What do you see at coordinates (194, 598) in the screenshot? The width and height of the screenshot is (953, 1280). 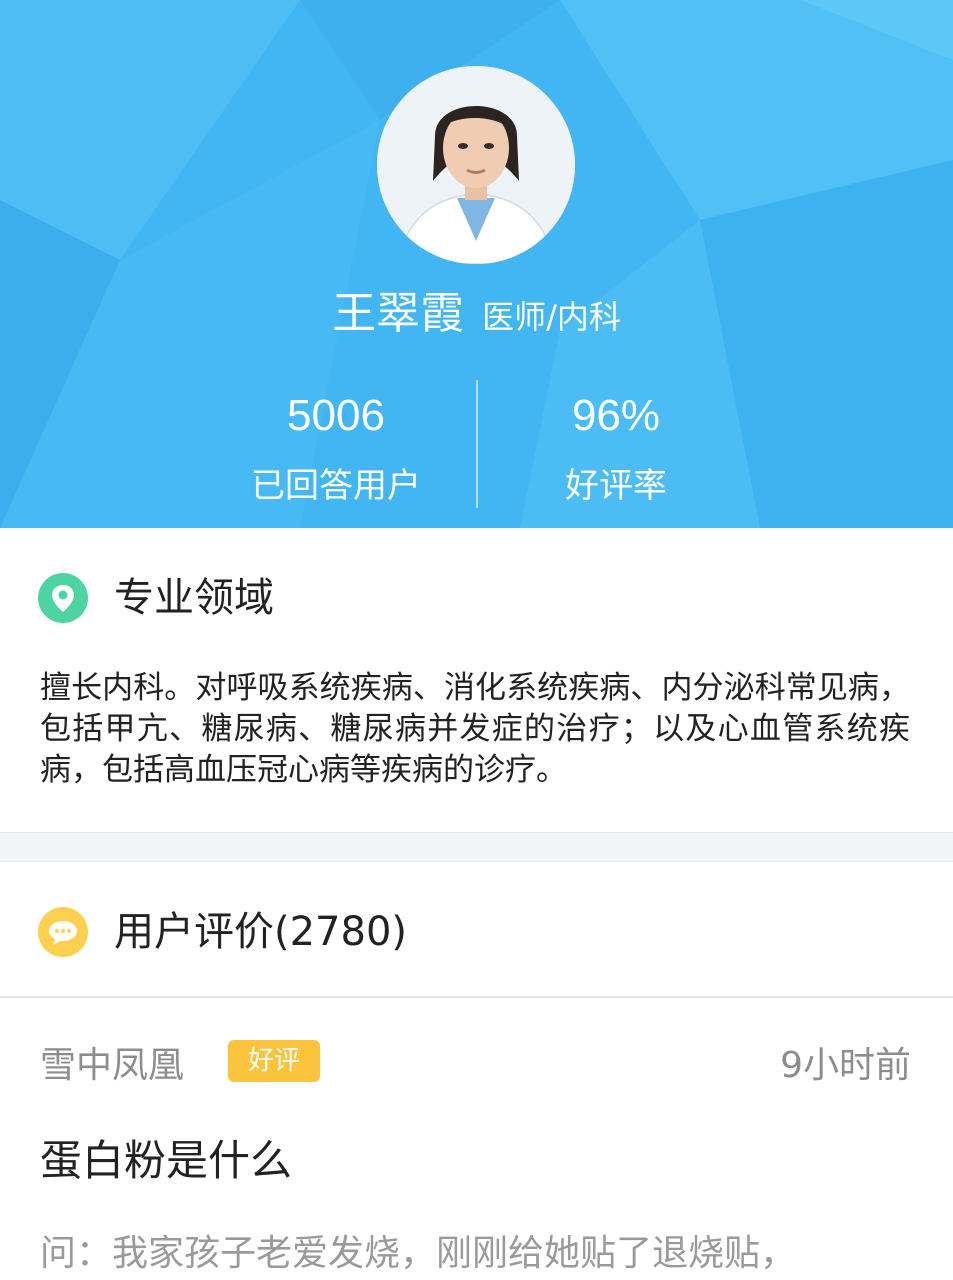 I see `expertise-heading: 专业领域` at bounding box center [194, 598].